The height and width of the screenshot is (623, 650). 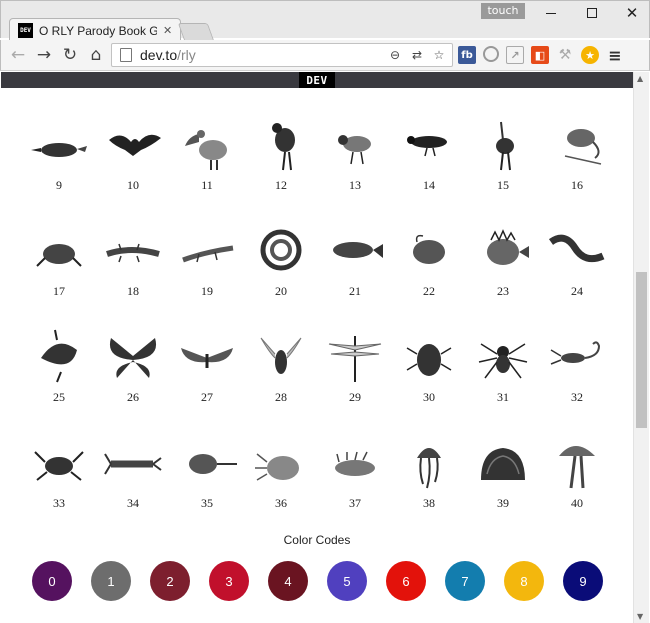 I want to click on animal-option: 11, so click(x=207, y=166).